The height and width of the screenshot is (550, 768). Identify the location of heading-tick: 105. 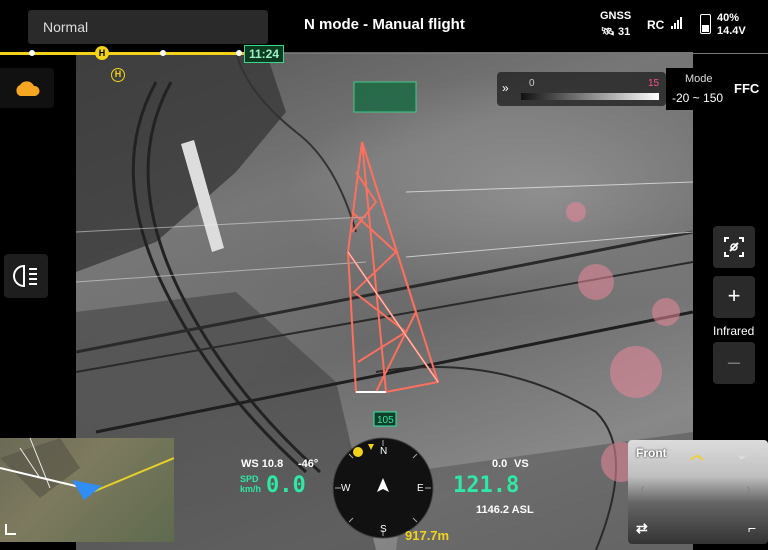
(385, 420).